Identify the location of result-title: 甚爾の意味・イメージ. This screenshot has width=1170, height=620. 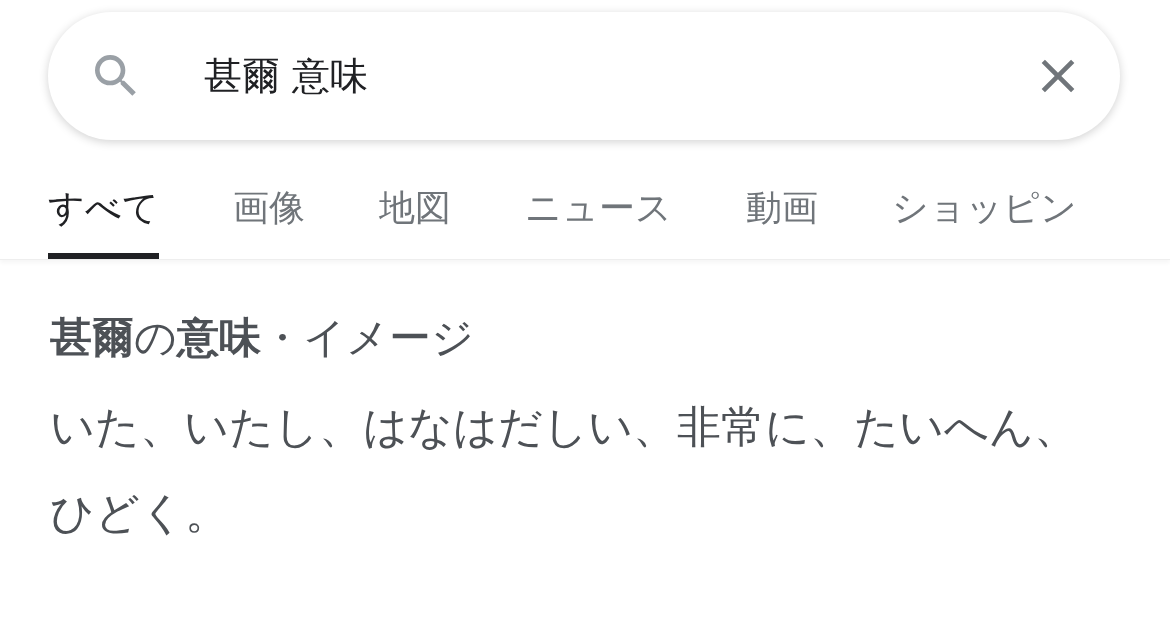
(262, 338).